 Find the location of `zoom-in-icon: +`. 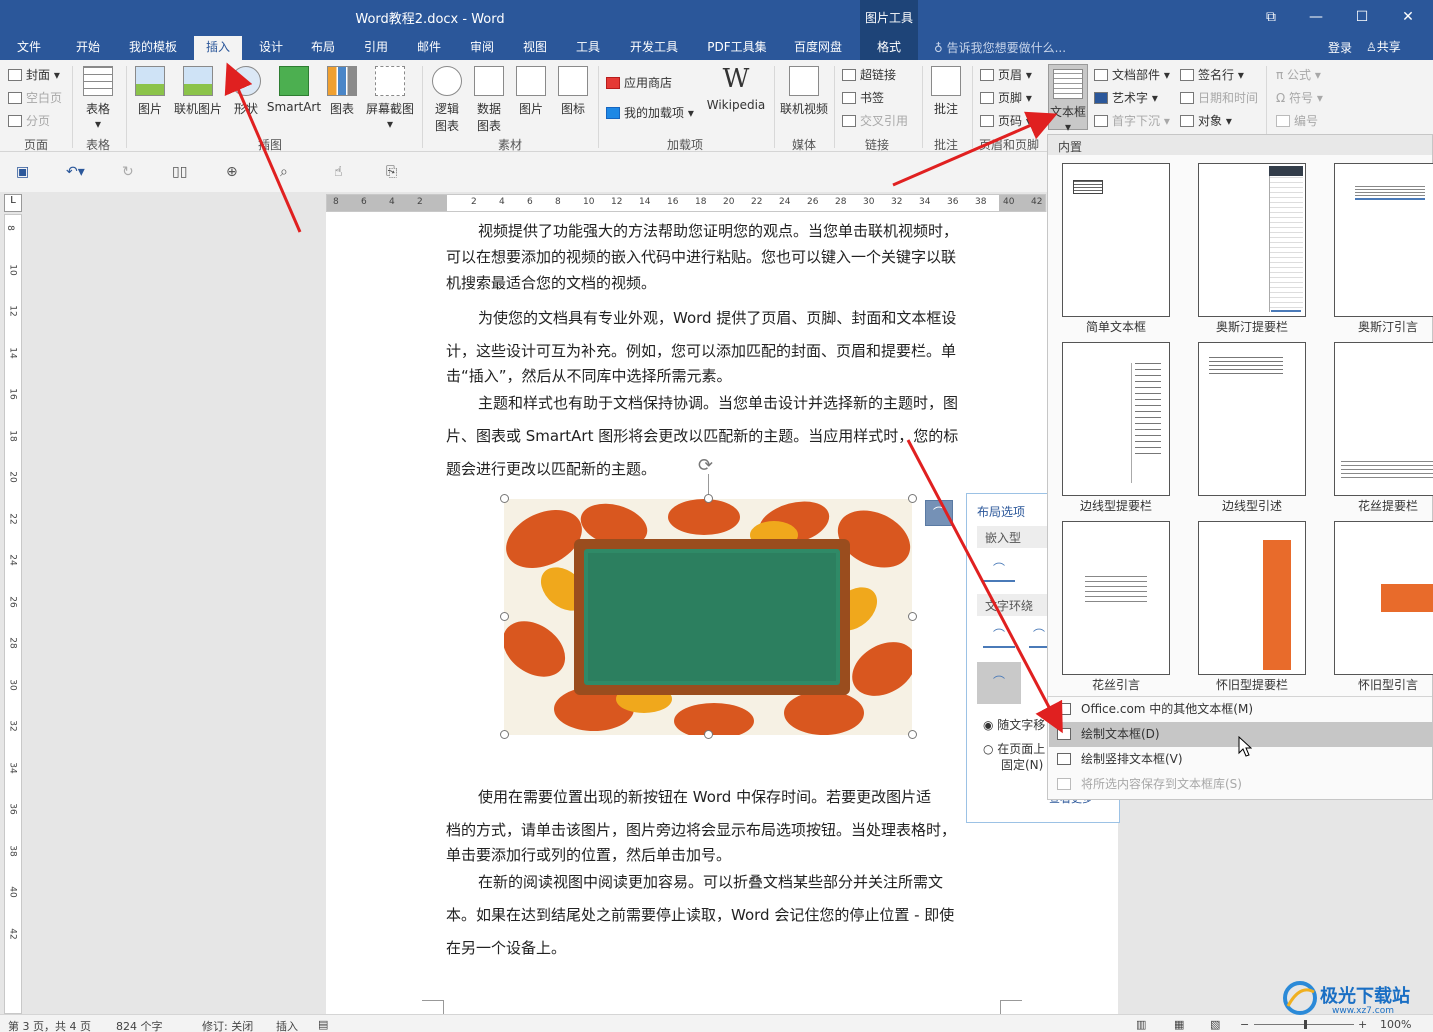

zoom-in-icon: + is located at coordinates (1362, 1024).